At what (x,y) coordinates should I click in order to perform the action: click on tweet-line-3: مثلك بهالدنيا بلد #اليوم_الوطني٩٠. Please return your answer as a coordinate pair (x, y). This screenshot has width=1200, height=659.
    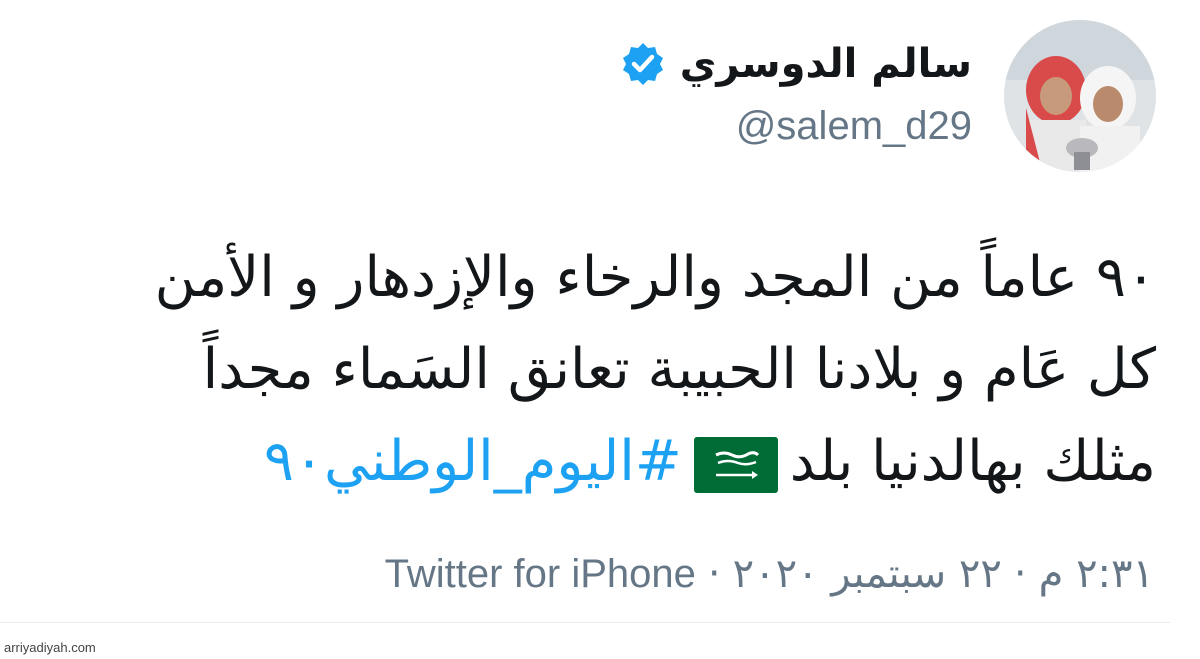
    Looking at the image, I should click on (578, 462).